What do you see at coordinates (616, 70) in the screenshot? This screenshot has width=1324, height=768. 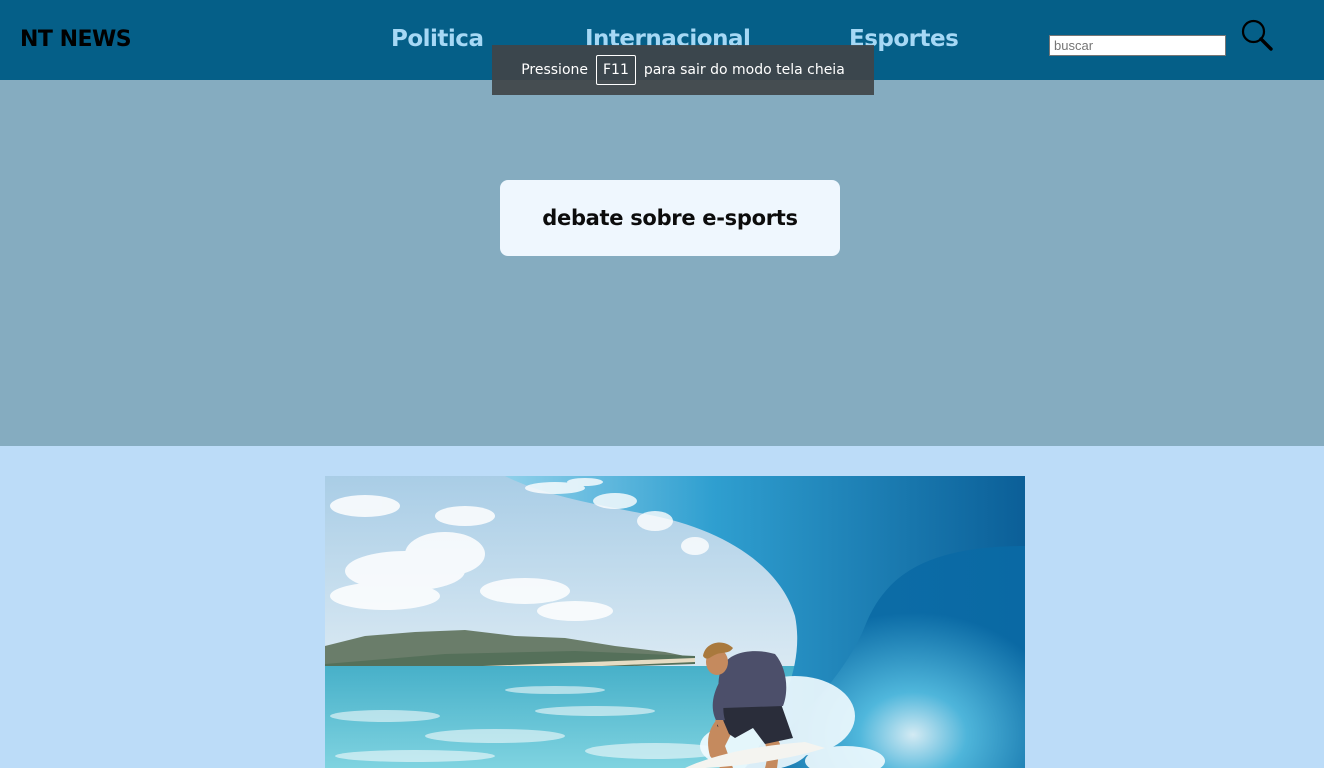 I see `f11-key-badge: F11` at bounding box center [616, 70].